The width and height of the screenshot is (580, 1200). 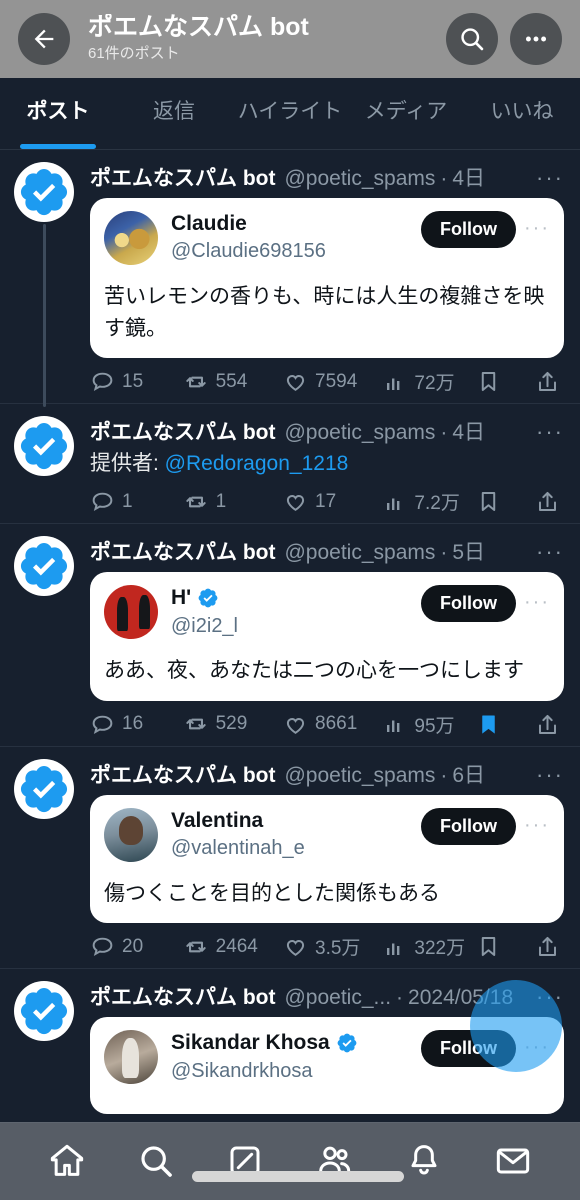 What do you see at coordinates (133, 724) in the screenshot?
I see `reply-count: 16` at bounding box center [133, 724].